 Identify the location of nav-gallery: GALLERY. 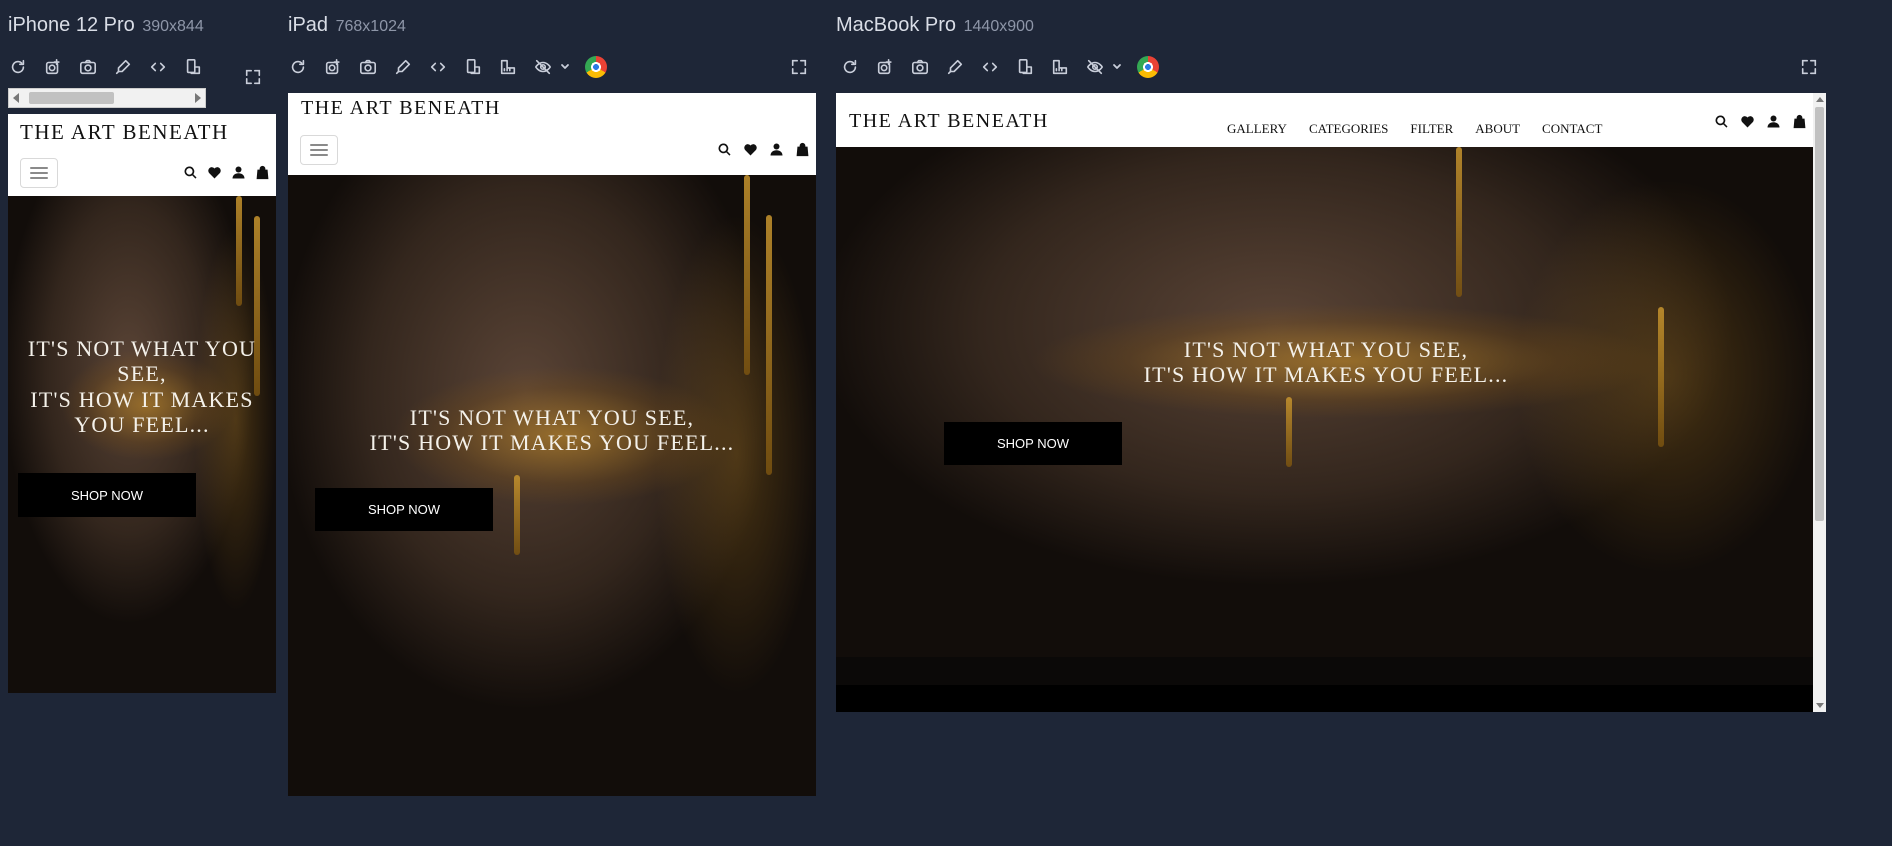
(1257, 129).